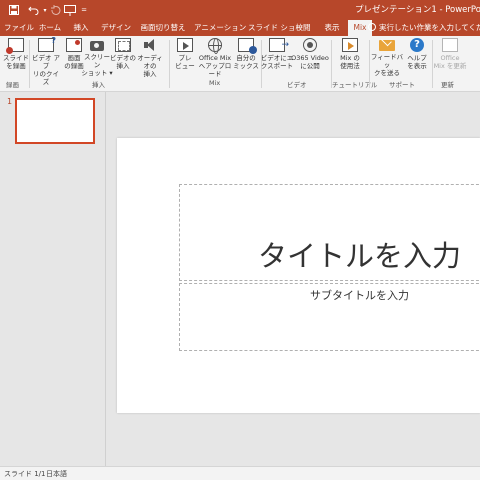  Describe the element at coordinates (70, 10) in the screenshot. I see `present-from-start-icon` at that location.